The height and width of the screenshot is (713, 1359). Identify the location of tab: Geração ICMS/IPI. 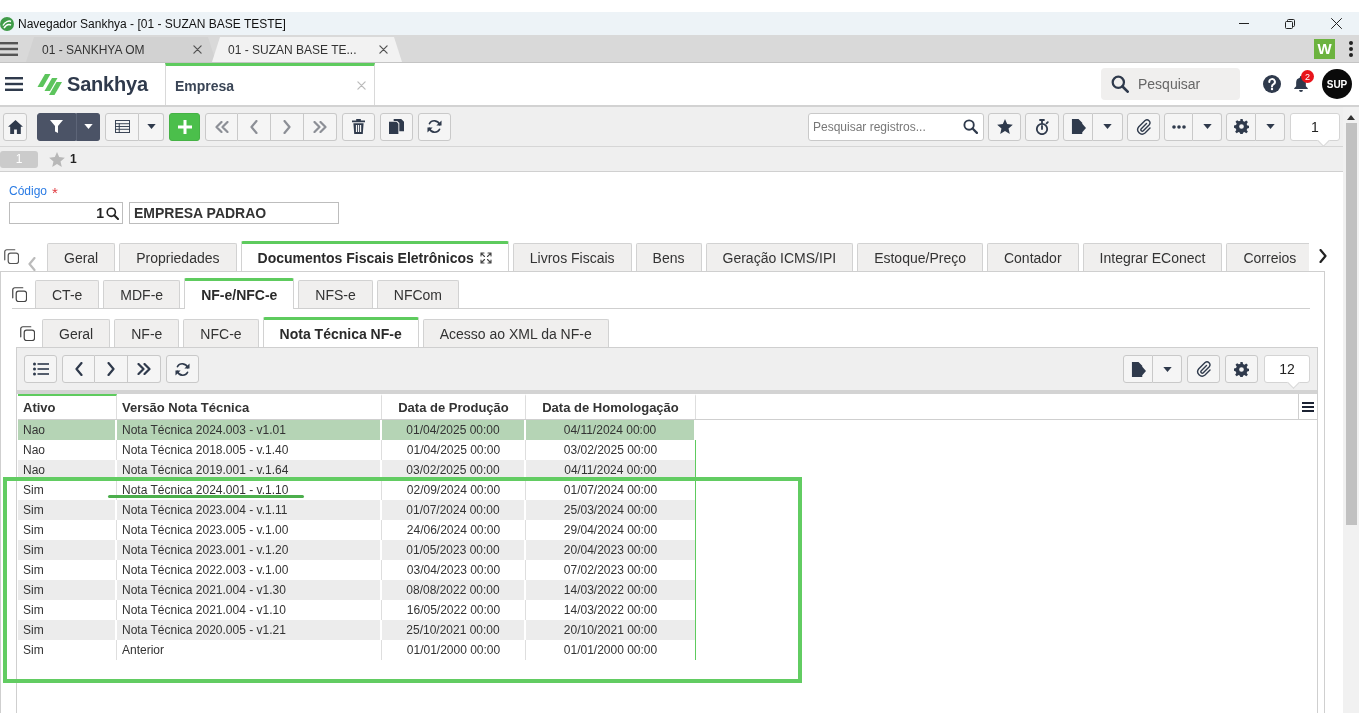
(779, 257).